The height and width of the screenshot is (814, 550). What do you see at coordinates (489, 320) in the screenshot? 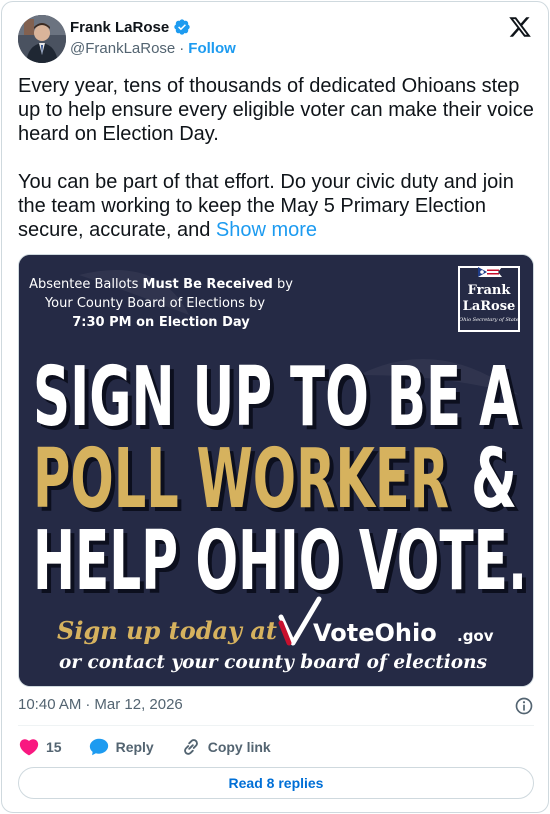
I see `logo-line3: Ohio Secretary of State` at bounding box center [489, 320].